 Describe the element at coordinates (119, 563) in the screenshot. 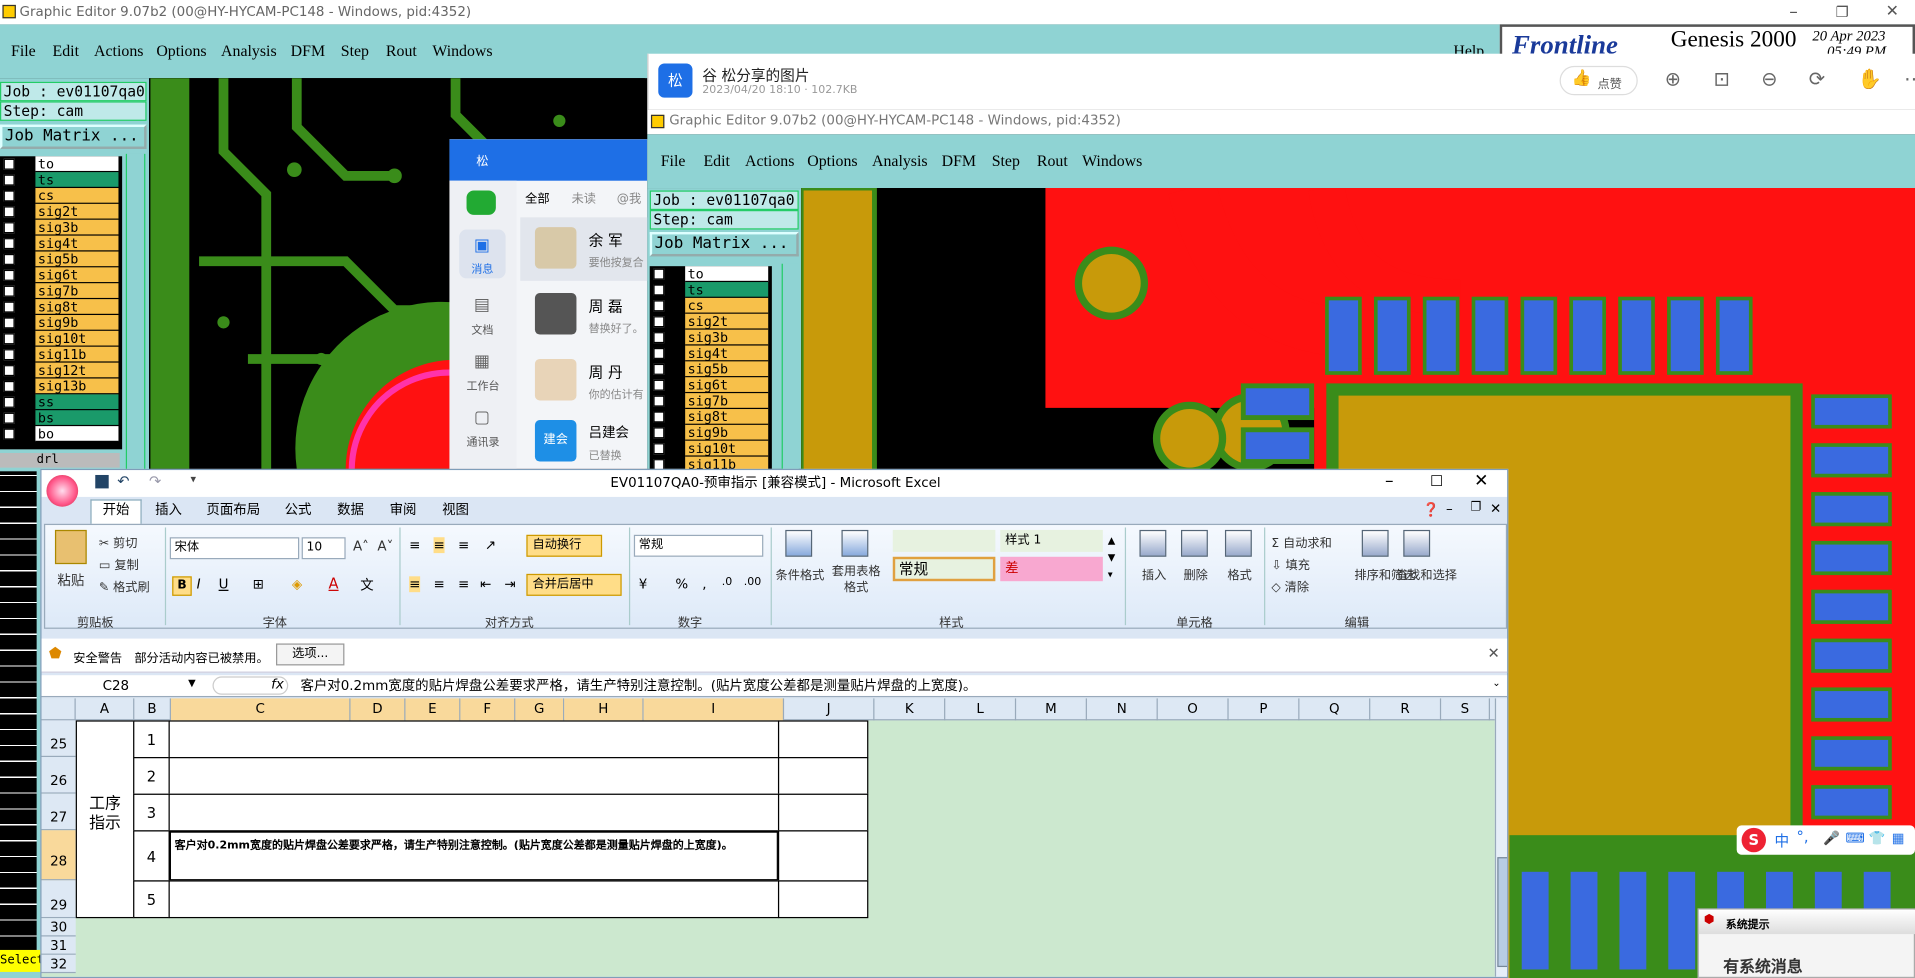

I see `copy-button: ▭ 复制` at that location.